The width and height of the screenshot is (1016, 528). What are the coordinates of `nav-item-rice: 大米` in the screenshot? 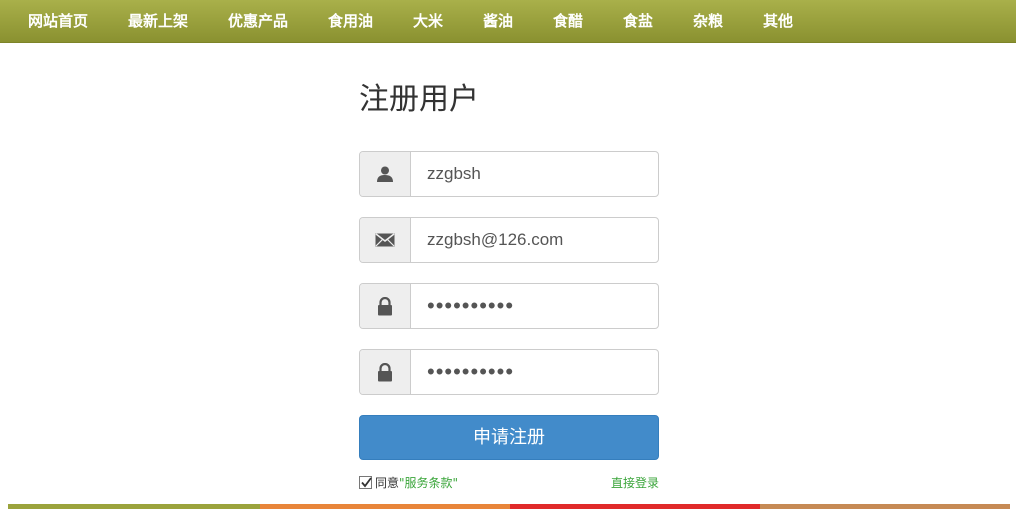 It's located at (428, 21).